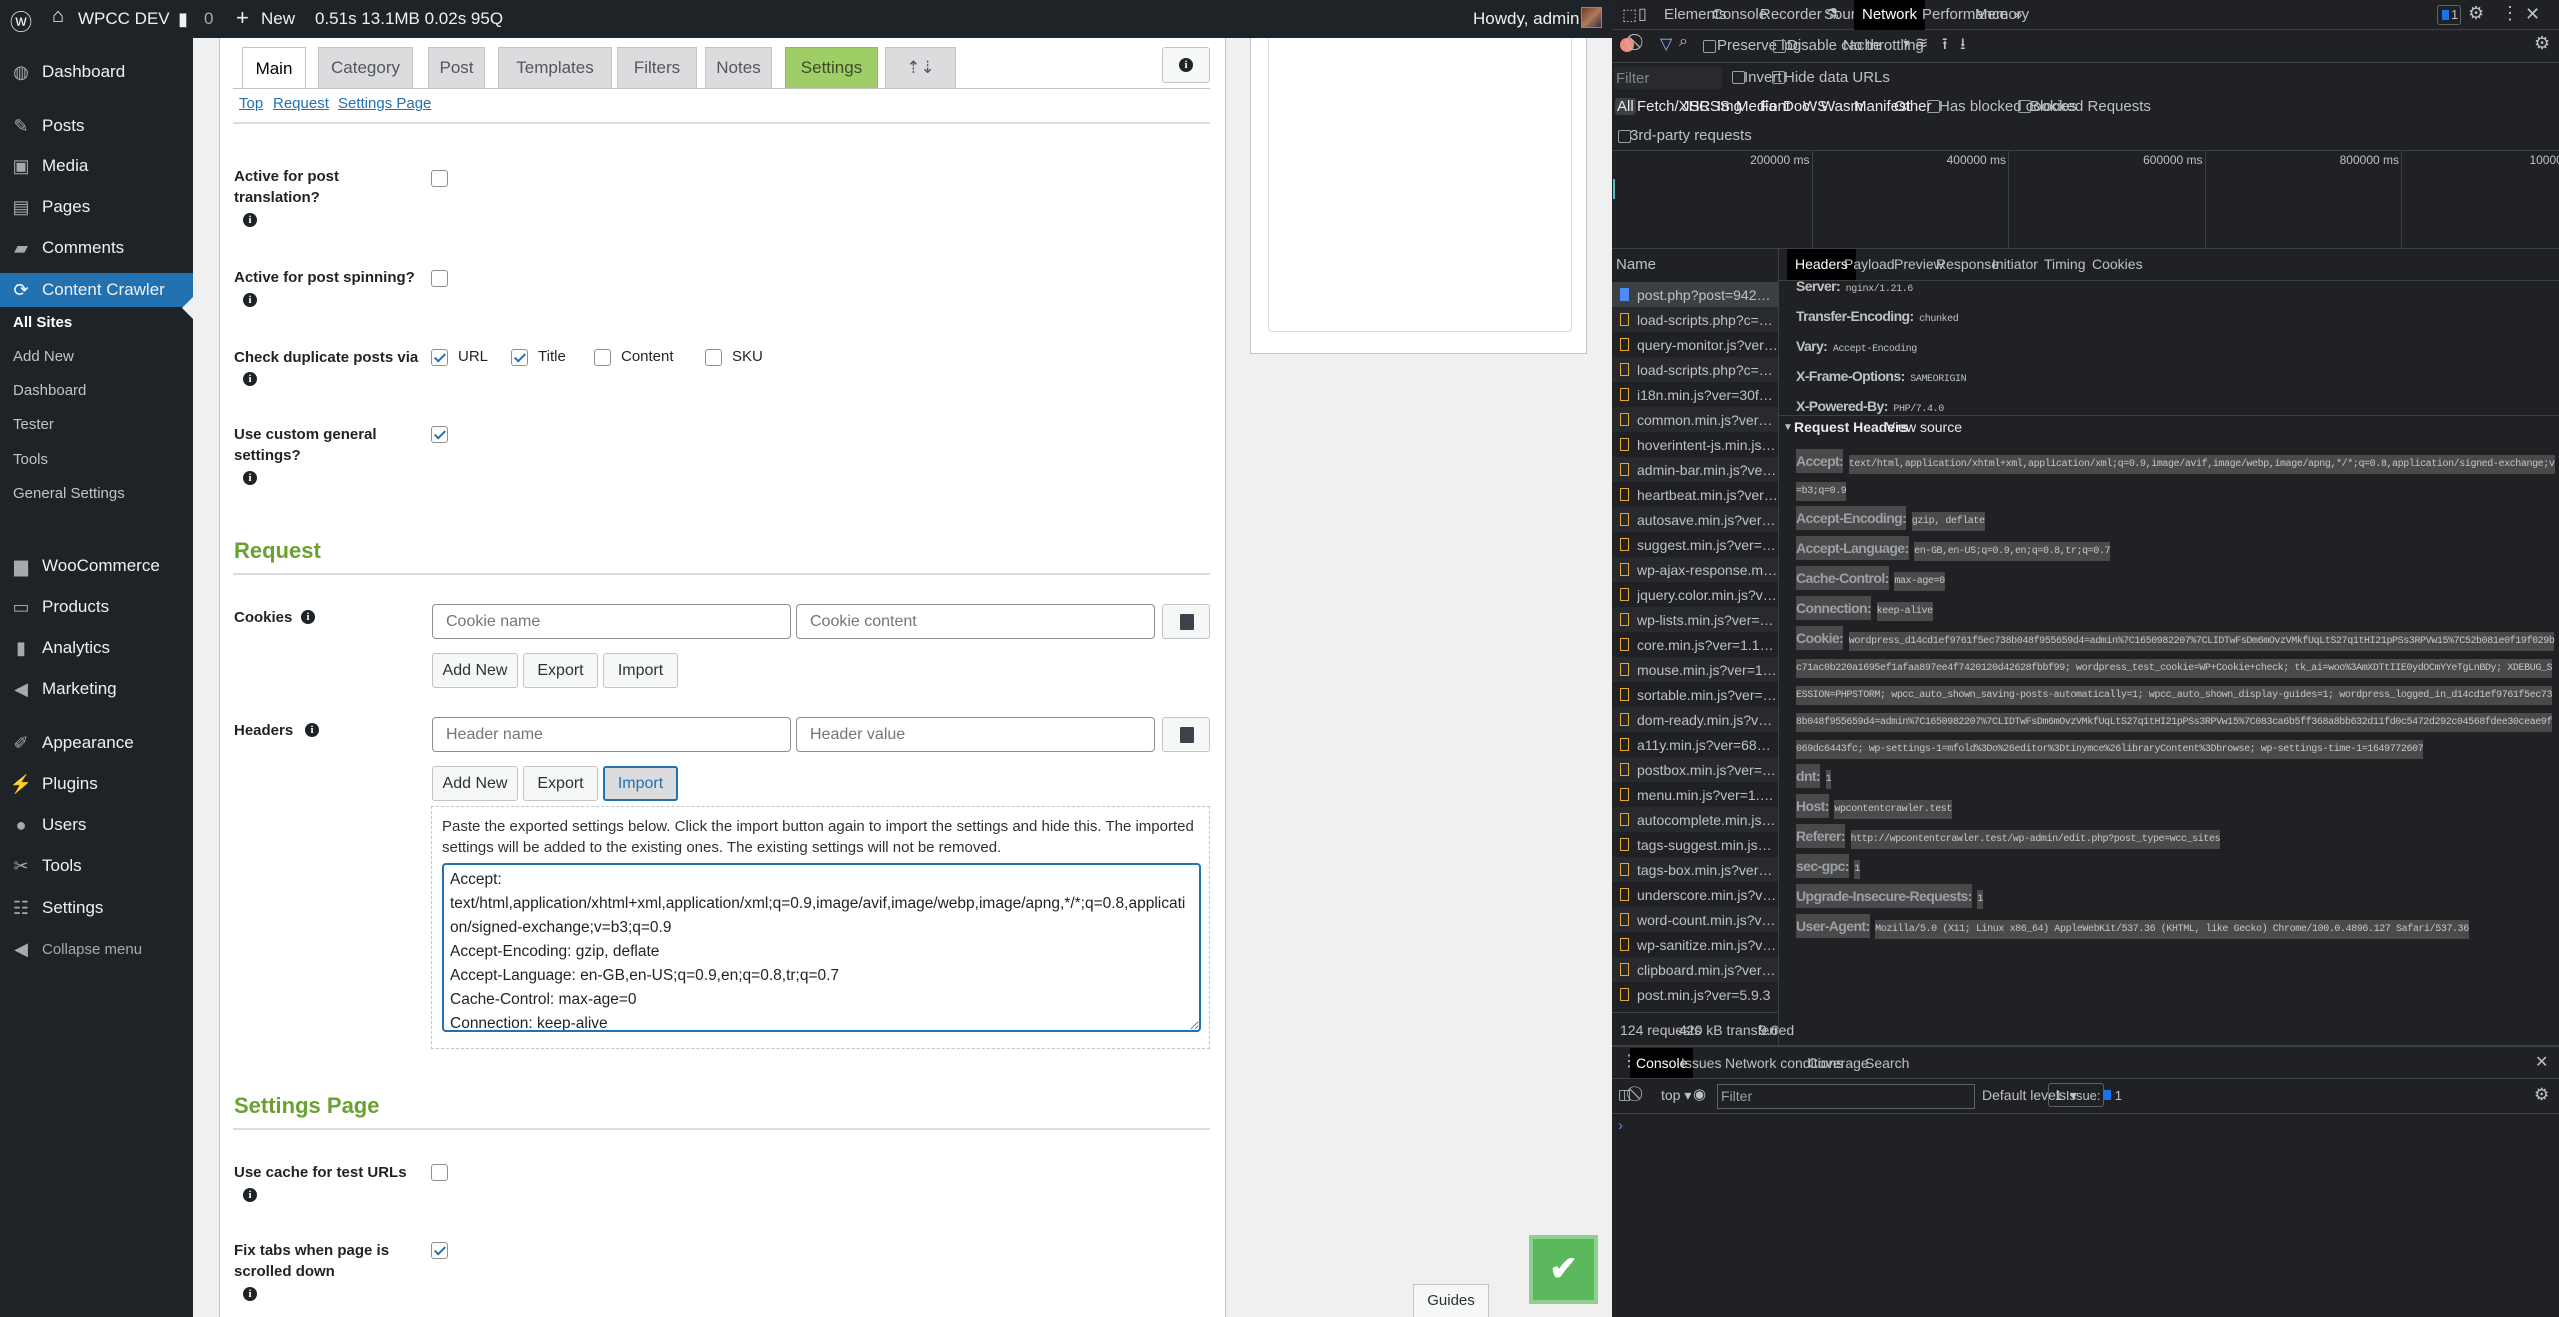 Image resolution: width=2559 pixels, height=1317 pixels. I want to click on sidebar-item-posts: ✎ Posts, so click(96, 126).